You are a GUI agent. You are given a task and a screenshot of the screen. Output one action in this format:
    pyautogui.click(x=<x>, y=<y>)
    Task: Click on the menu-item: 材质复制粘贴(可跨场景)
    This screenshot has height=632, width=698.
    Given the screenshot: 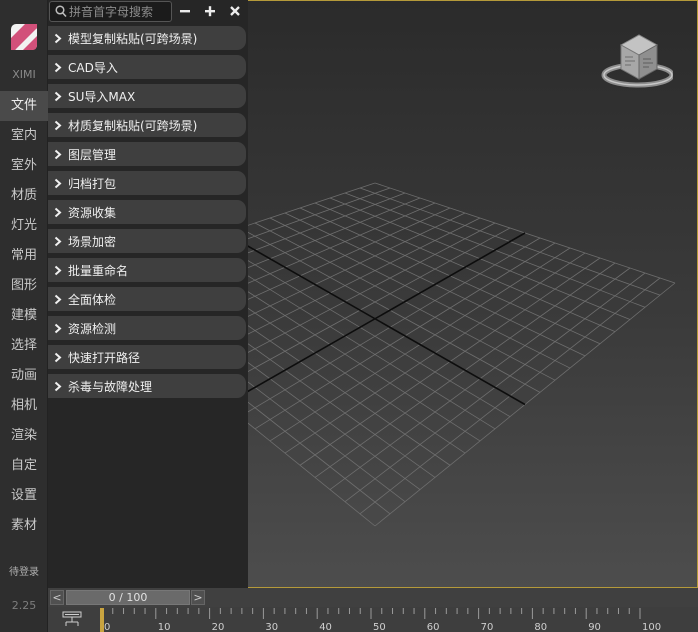 What is the action you would take?
    pyautogui.click(x=147, y=125)
    